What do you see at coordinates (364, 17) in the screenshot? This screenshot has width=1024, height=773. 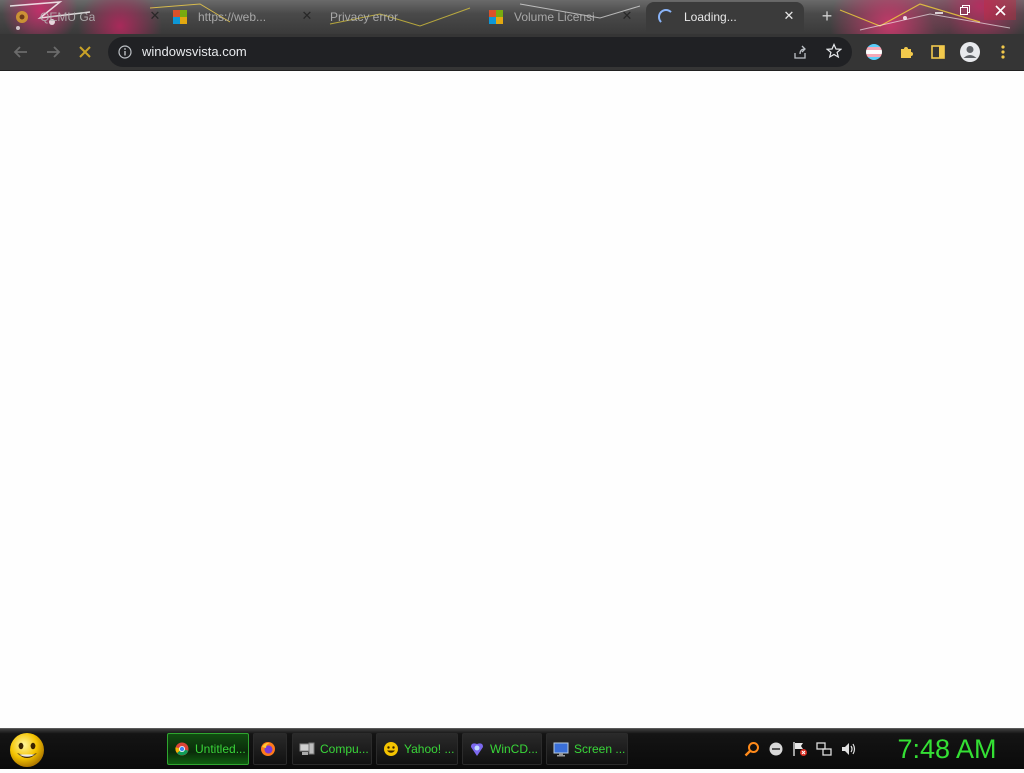 I see `tab-title: Privacy error` at bounding box center [364, 17].